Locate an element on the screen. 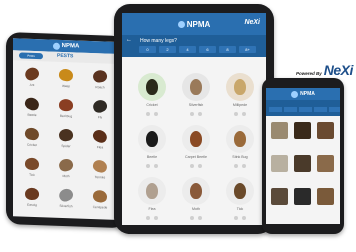  leg-option: 8 is located at coordinates (227, 49).